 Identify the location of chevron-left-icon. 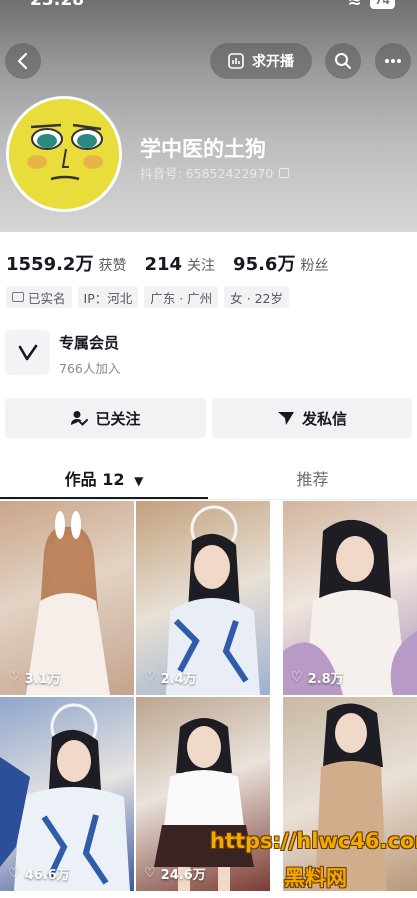
(22, 61).